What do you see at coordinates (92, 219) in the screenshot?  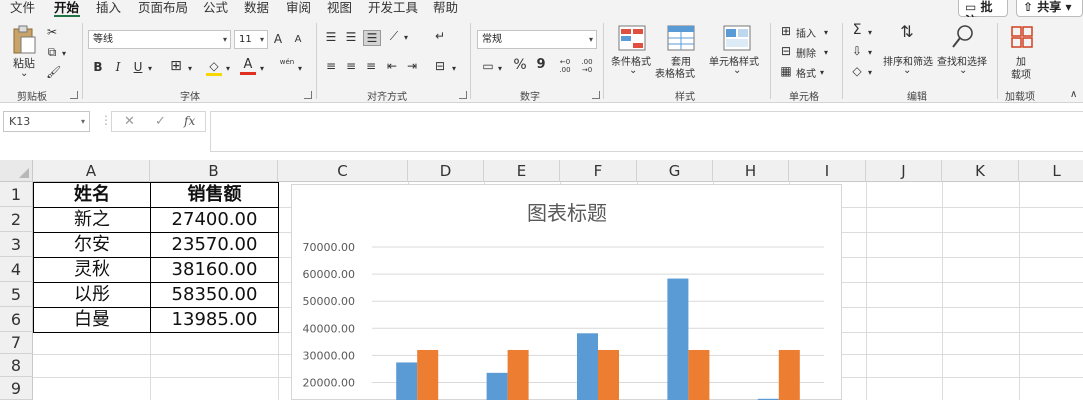 I see `name-cell: 新之` at bounding box center [92, 219].